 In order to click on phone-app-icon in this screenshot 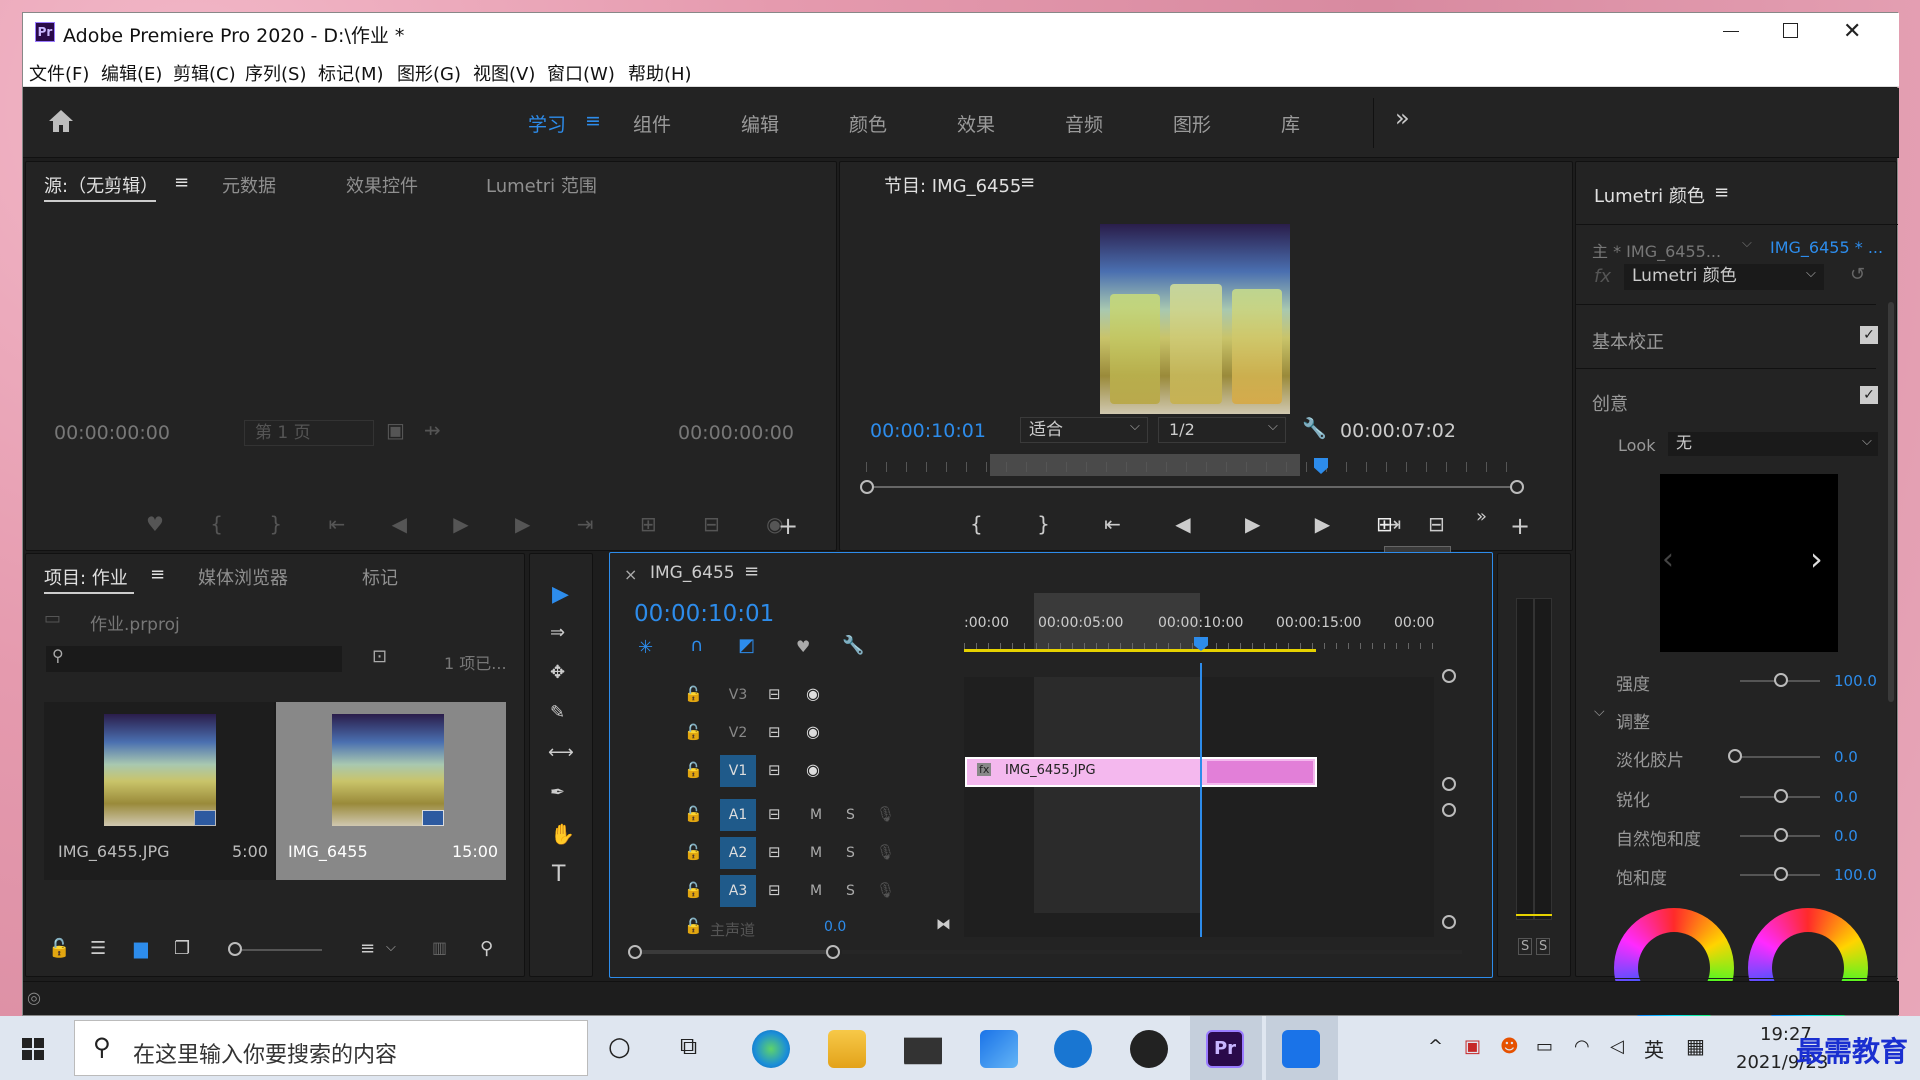, I will do `click(1301, 1049)`.